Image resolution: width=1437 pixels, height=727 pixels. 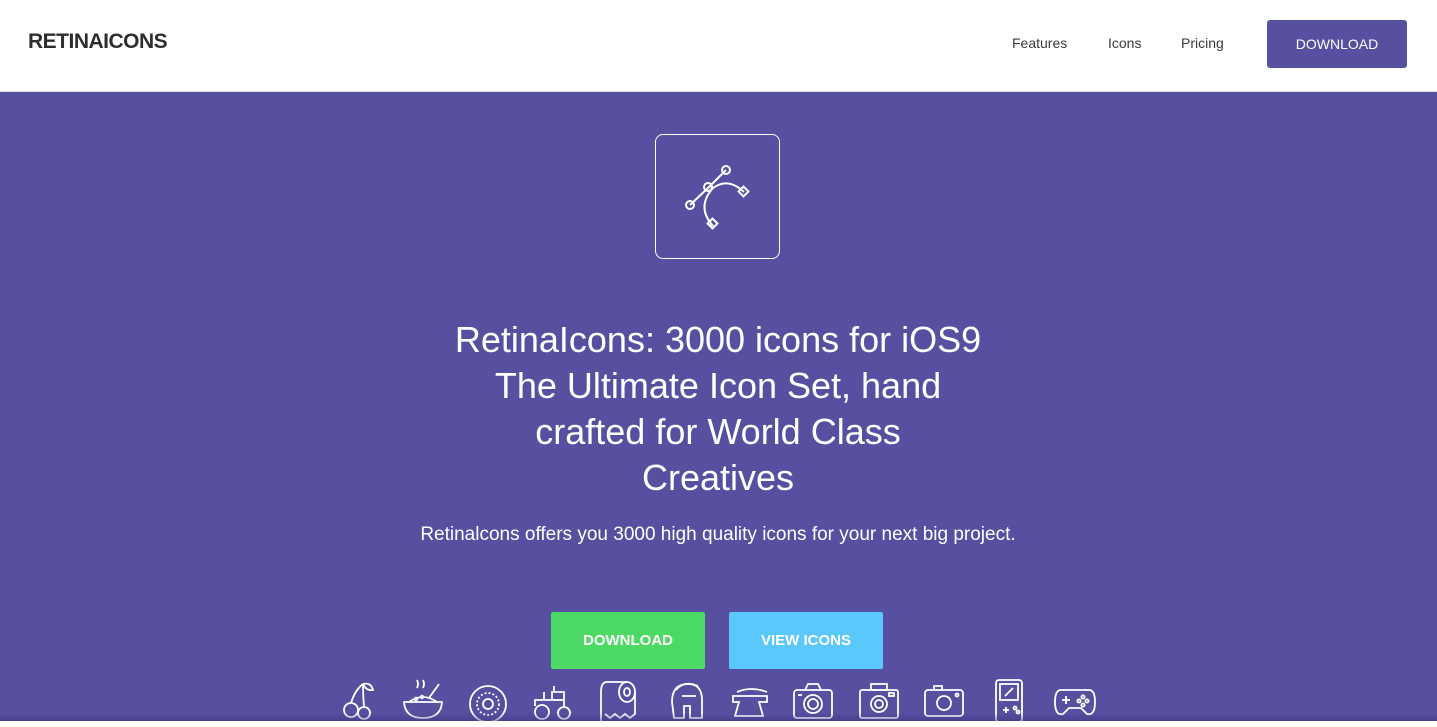 What do you see at coordinates (718, 717) in the screenshot?
I see `hero-bottom-shade` at bounding box center [718, 717].